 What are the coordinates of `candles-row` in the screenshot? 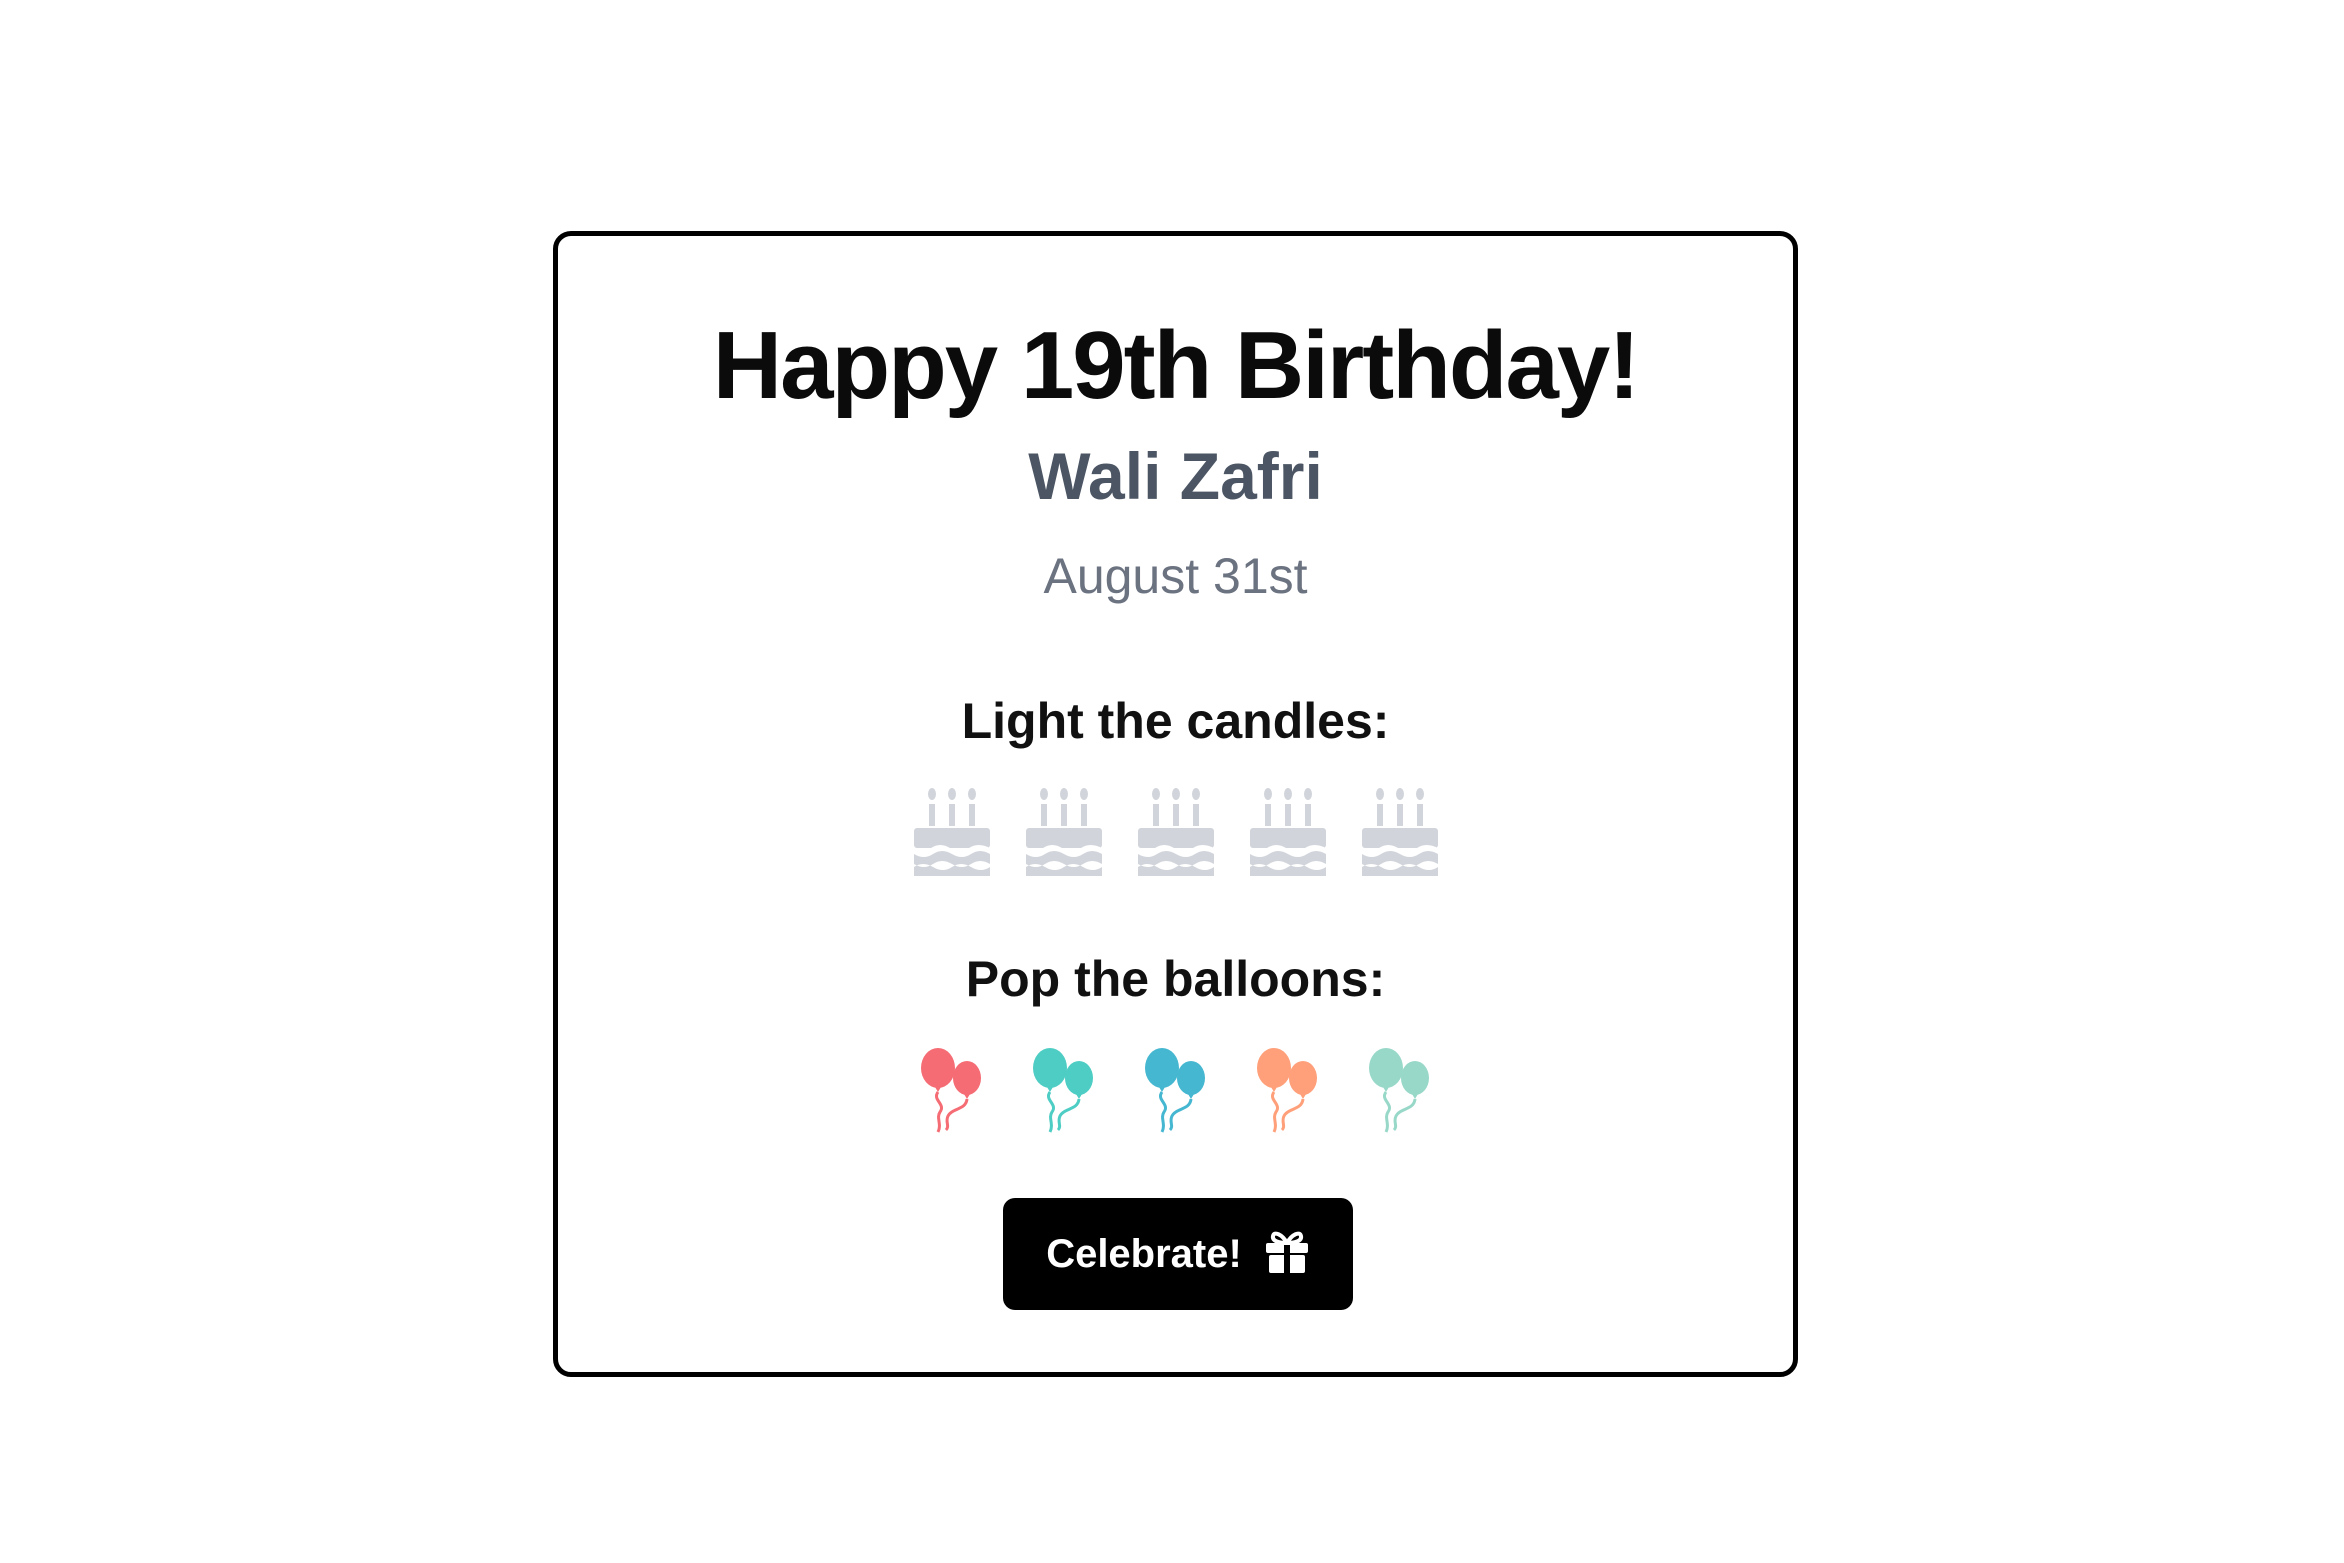 It's located at (1175, 831).